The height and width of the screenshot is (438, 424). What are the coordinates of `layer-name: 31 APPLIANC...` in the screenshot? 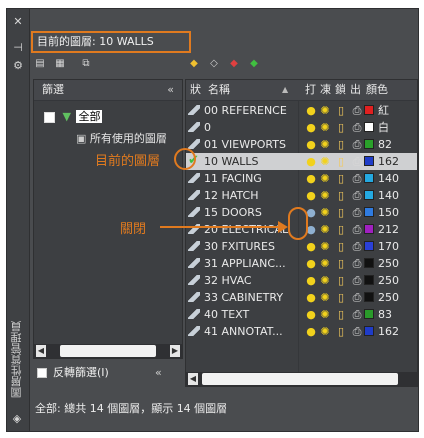 It's located at (249, 263).